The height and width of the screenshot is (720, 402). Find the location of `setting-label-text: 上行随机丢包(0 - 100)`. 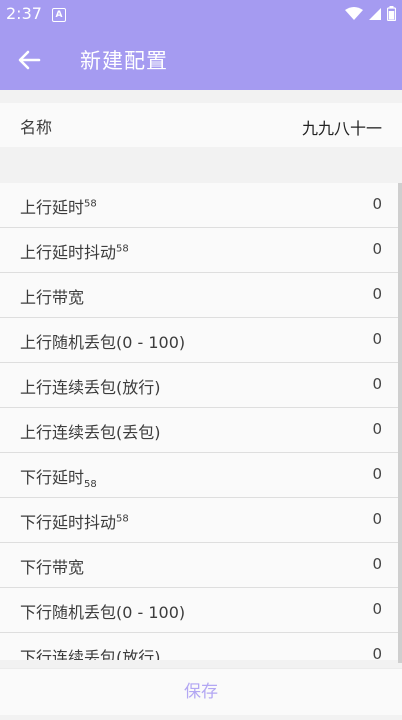

setting-label-text: 上行随机丢包(0 - 100) is located at coordinates (103, 342).